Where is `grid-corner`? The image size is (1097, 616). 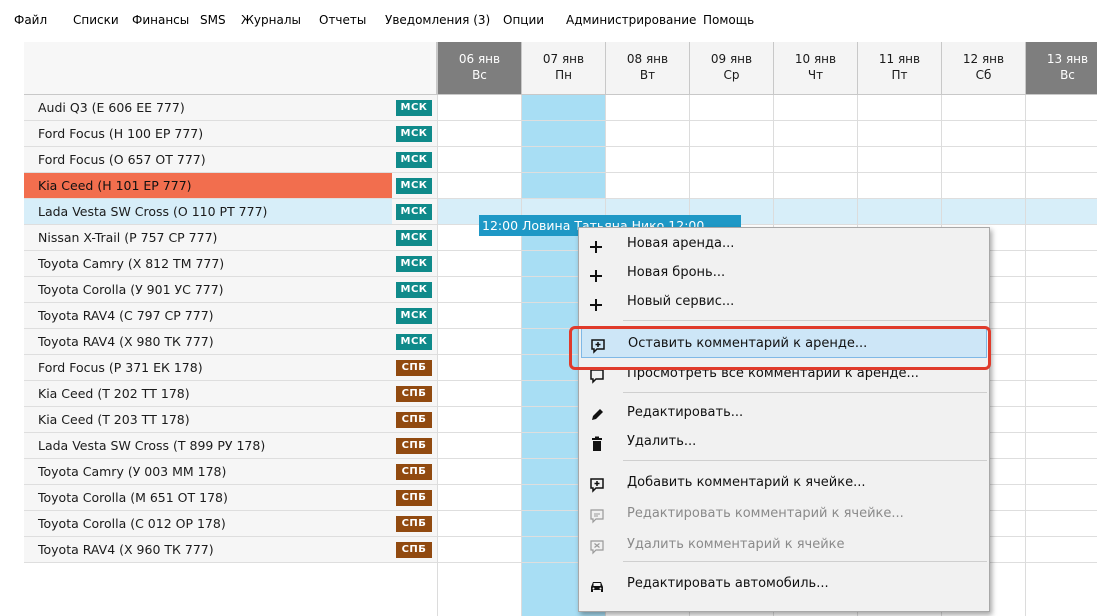
grid-corner is located at coordinates (230, 68).